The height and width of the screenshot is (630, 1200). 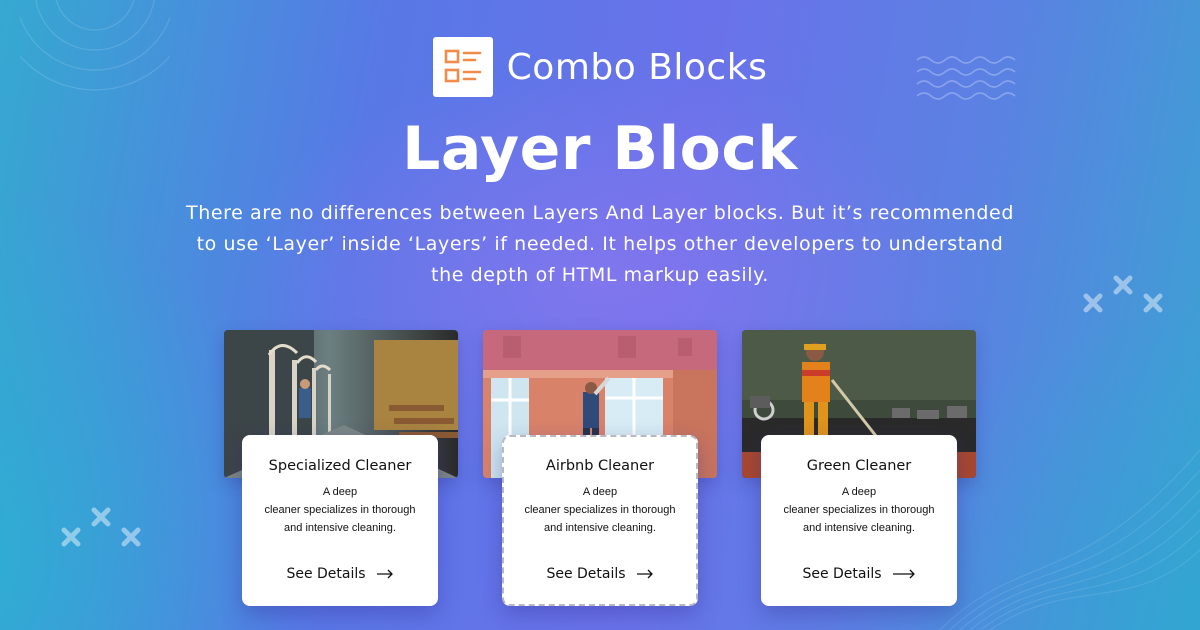 I want to click on long-arrow-right-icon, so click(x=903, y=574).